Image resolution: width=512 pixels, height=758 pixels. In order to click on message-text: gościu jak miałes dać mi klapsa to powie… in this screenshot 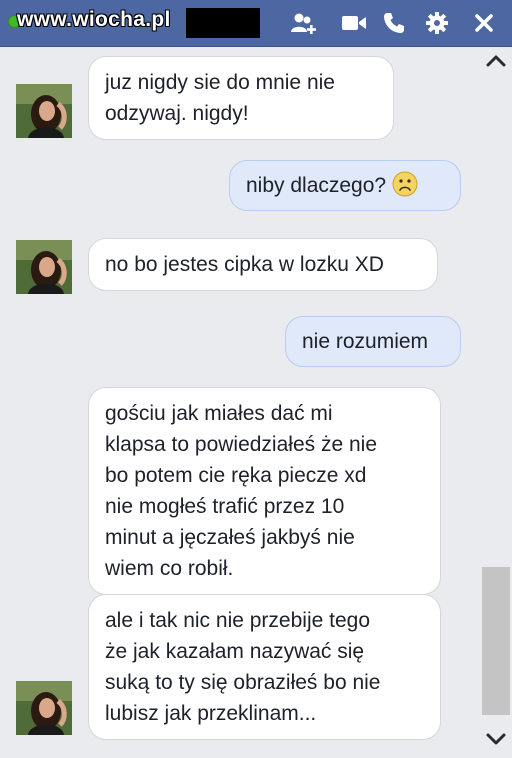, I will do `click(241, 491)`.